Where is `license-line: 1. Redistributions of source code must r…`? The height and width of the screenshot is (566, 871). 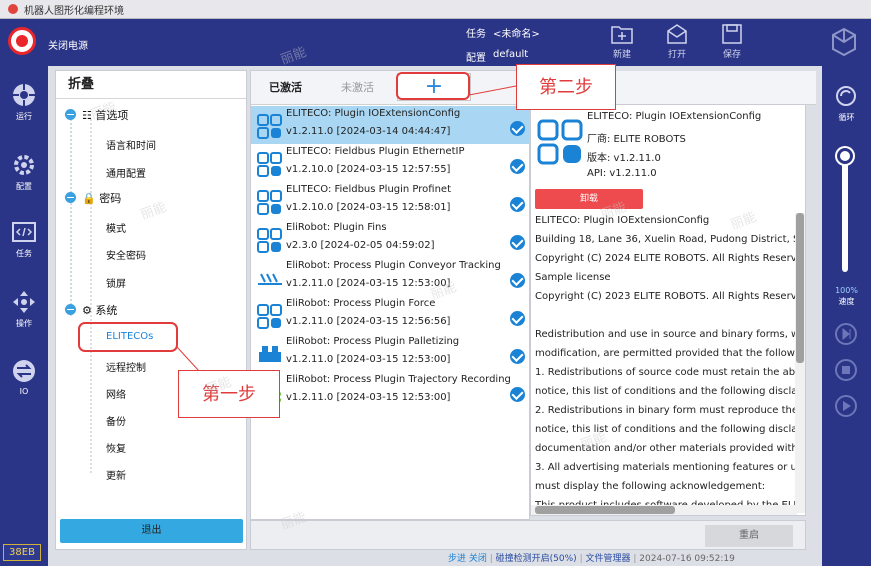 license-line: 1. Redistributions of source code must r… is located at coordinates (670, 372).